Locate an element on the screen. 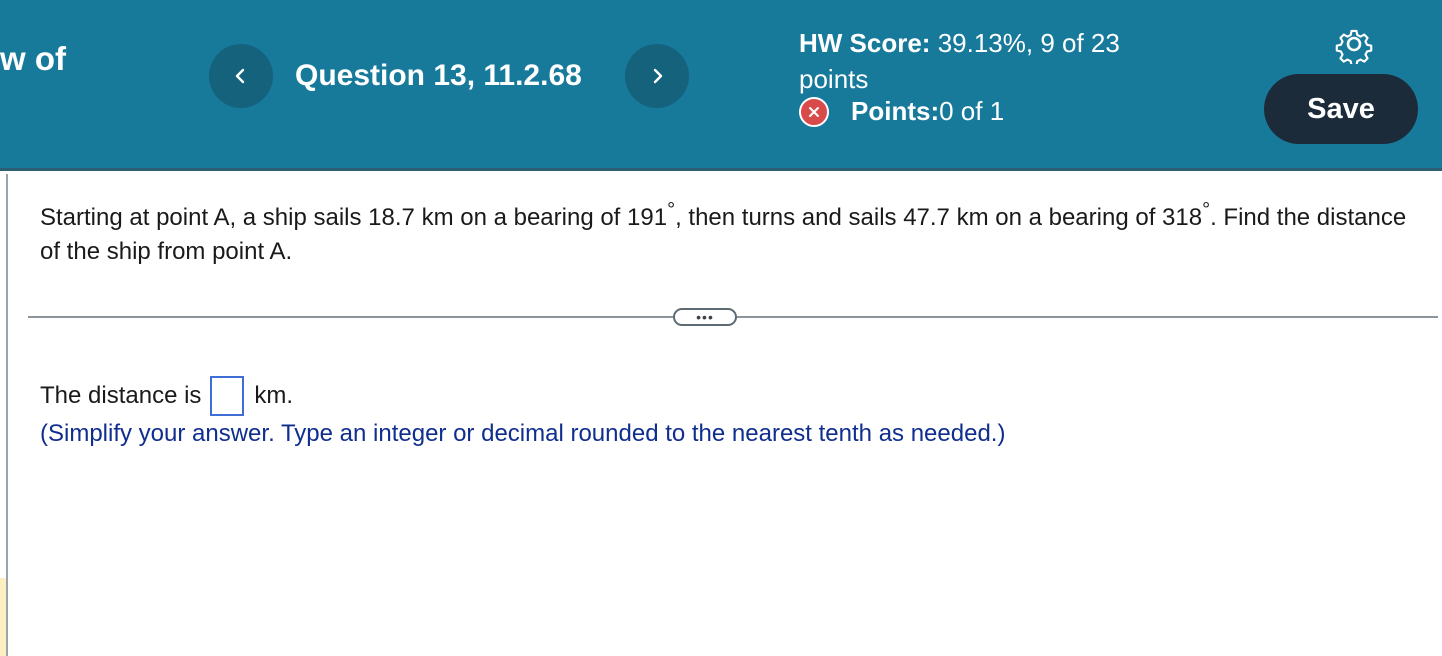 The height and width of the screenshot is (656, 1442). left-border is located at coordinates (7, 415).